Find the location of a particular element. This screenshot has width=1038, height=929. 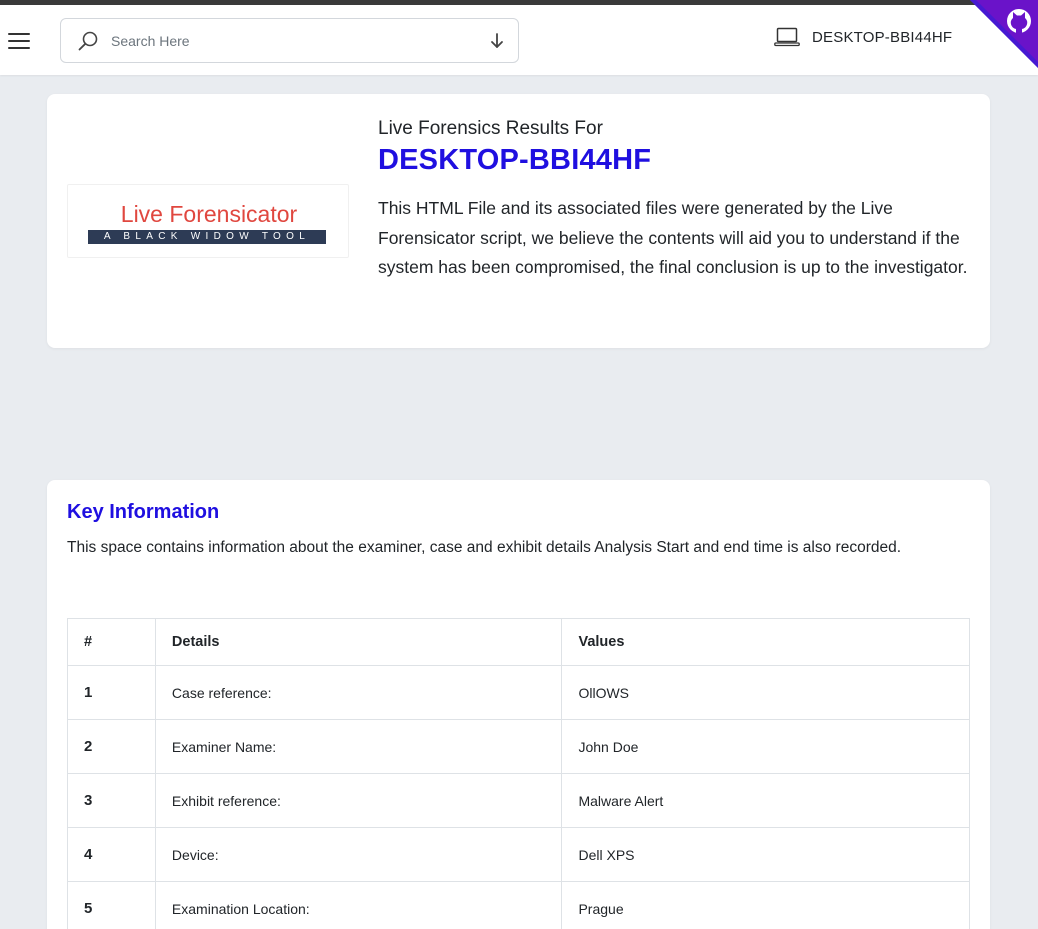

row-number: 2 is located at coordinates (111, 746).